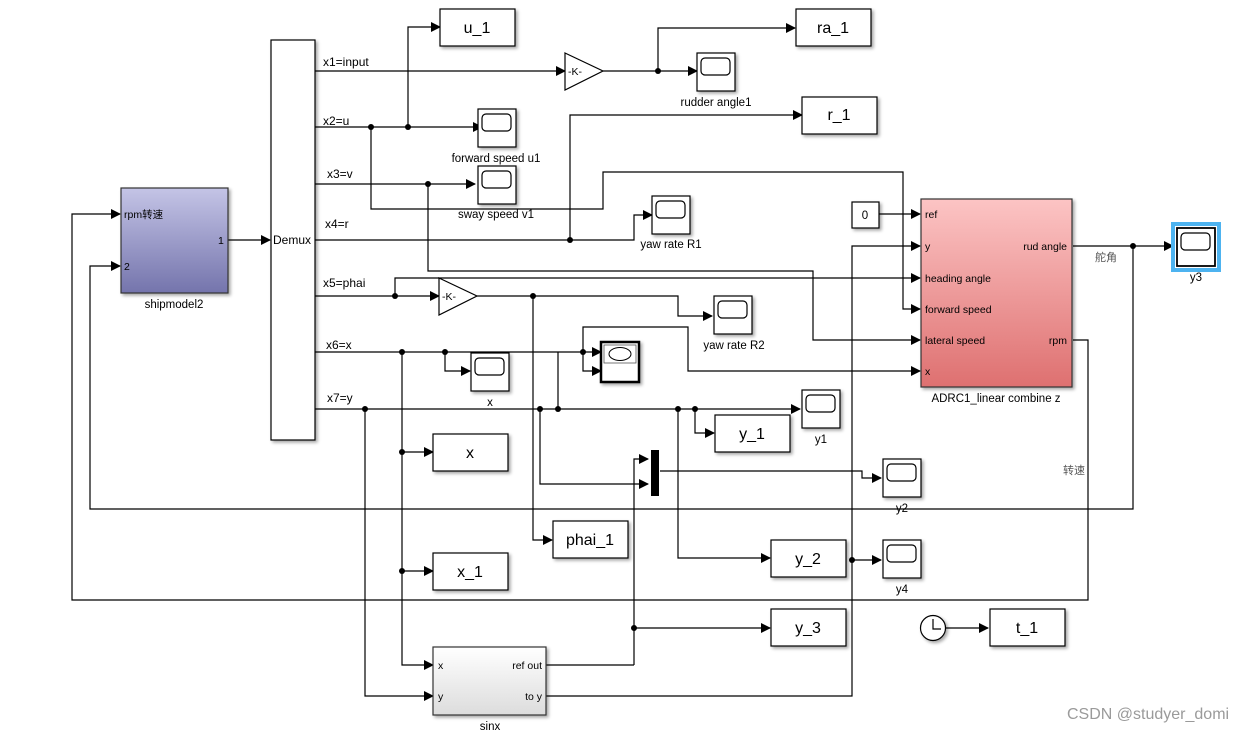 The image size is (1253, 732). What do you see at coordinates (655, 473) in the screenshot?
I see `mux-block` at bounding box center [655, 473].